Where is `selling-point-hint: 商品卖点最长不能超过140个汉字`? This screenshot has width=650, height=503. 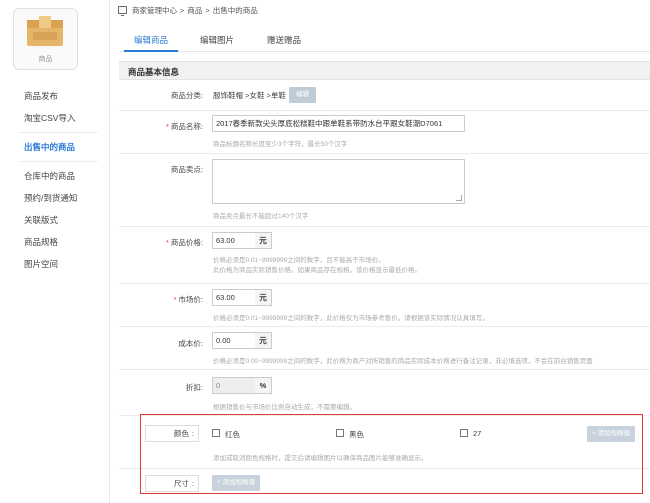
selling-point-hint: 商品卖点最长不能超过140个汉字 is located at coordinates (261, 216).